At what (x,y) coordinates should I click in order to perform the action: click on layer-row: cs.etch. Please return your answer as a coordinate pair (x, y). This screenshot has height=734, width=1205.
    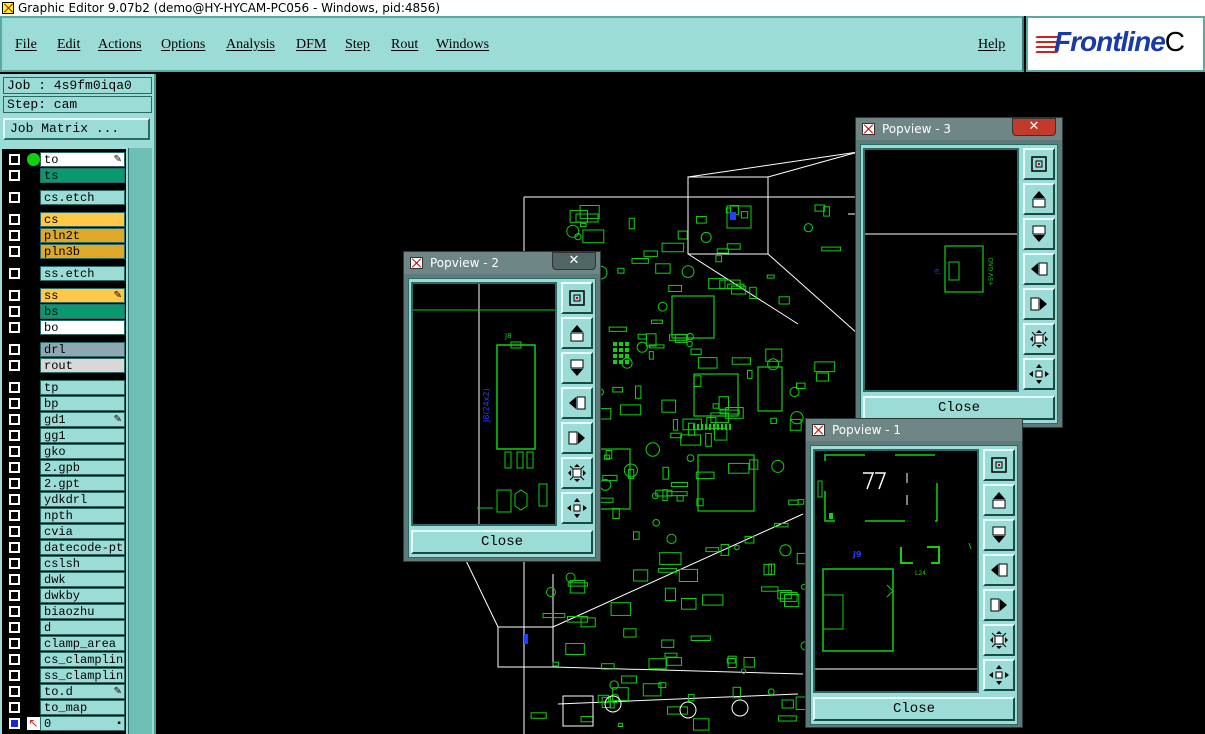
    Looking at the image, I should click on (65, 197).